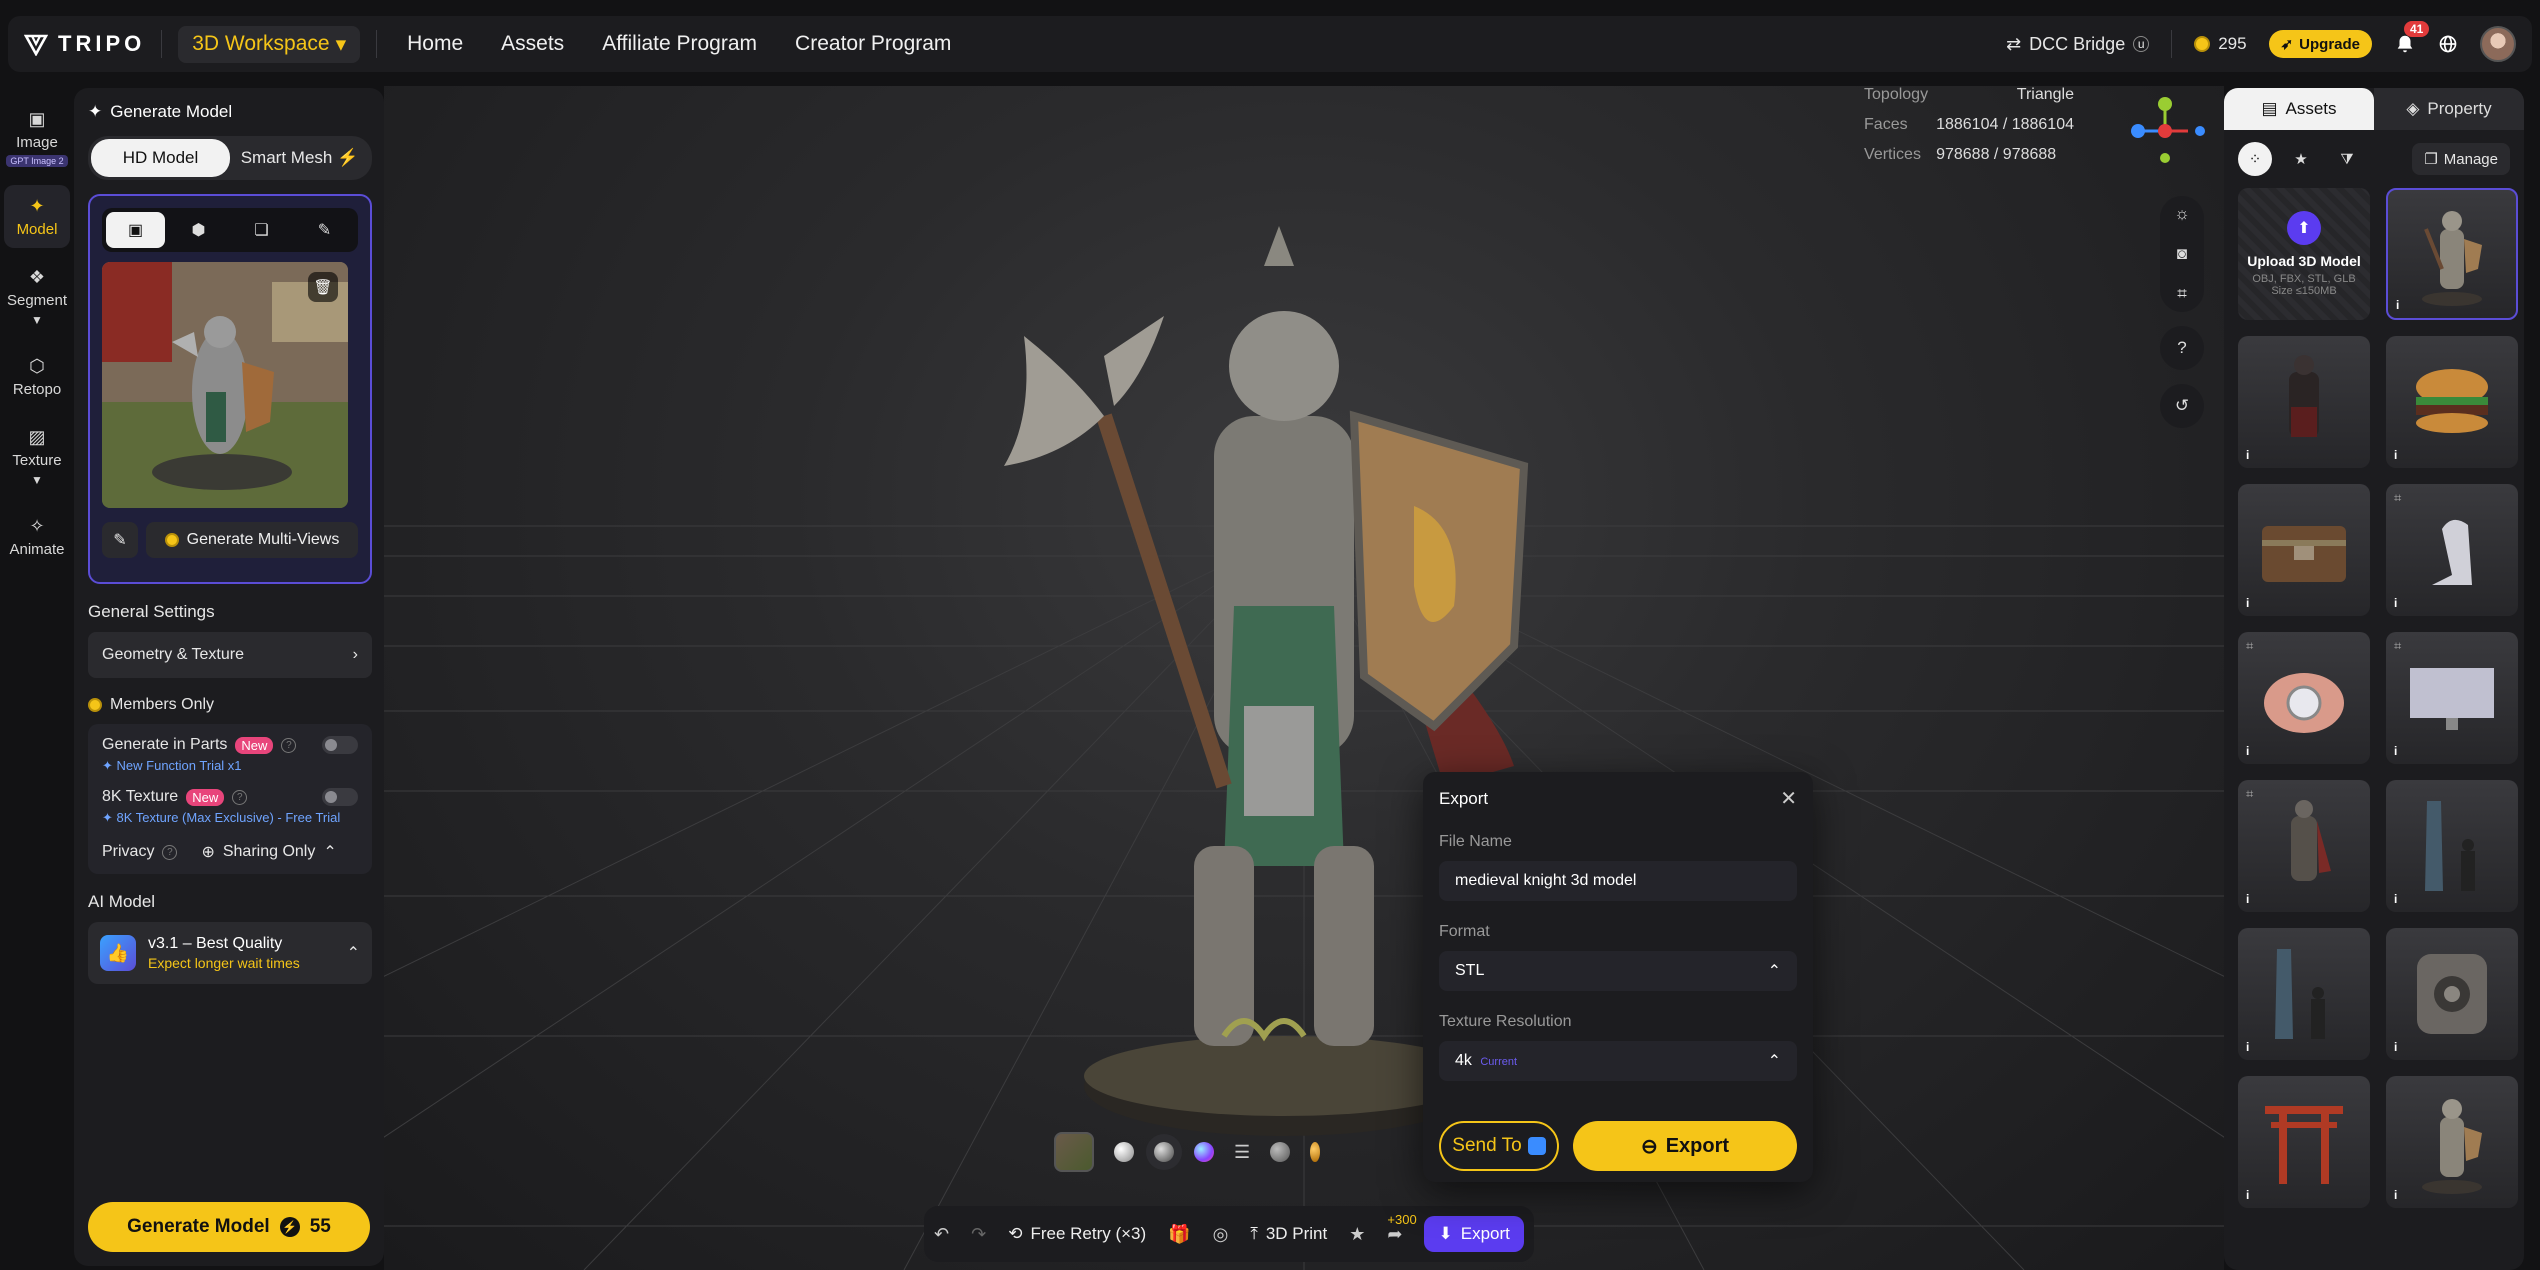 The height and width of the screenshot is (1270, 2540). I want to click on sunset-icon, so click(1315, 1152).